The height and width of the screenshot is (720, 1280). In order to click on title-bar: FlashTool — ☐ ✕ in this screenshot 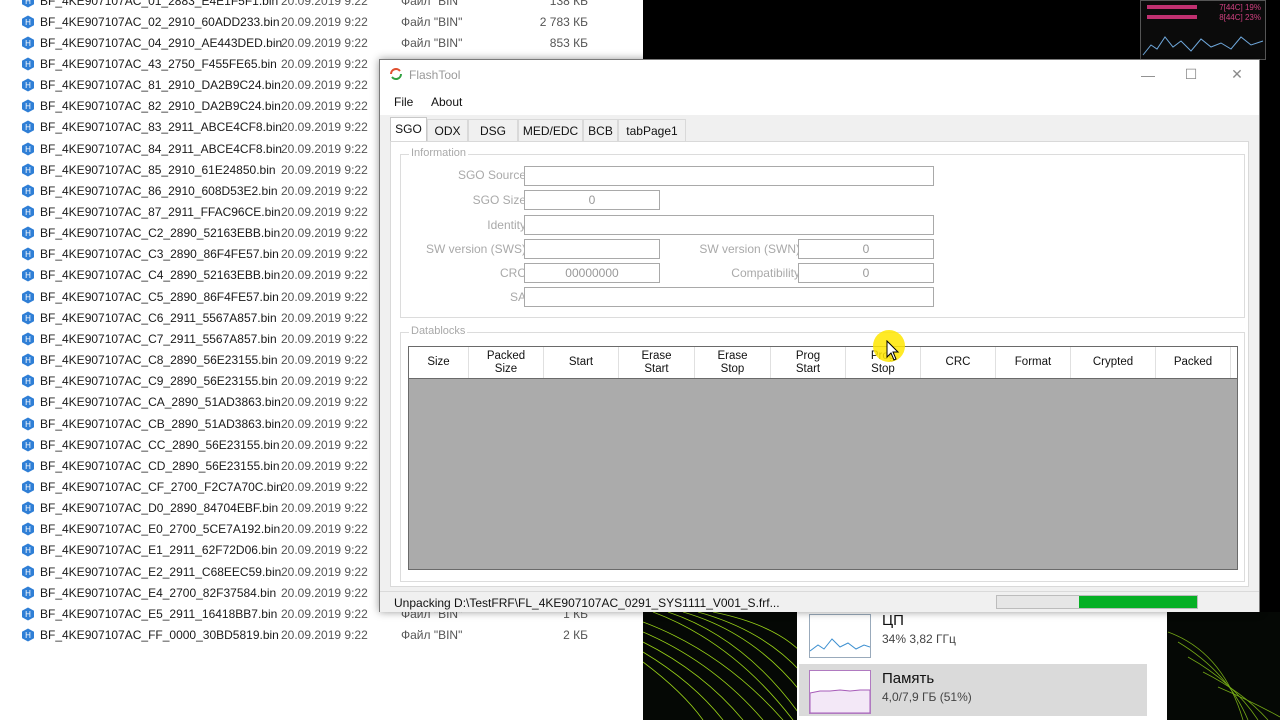, I will do `click(819, 74)`.